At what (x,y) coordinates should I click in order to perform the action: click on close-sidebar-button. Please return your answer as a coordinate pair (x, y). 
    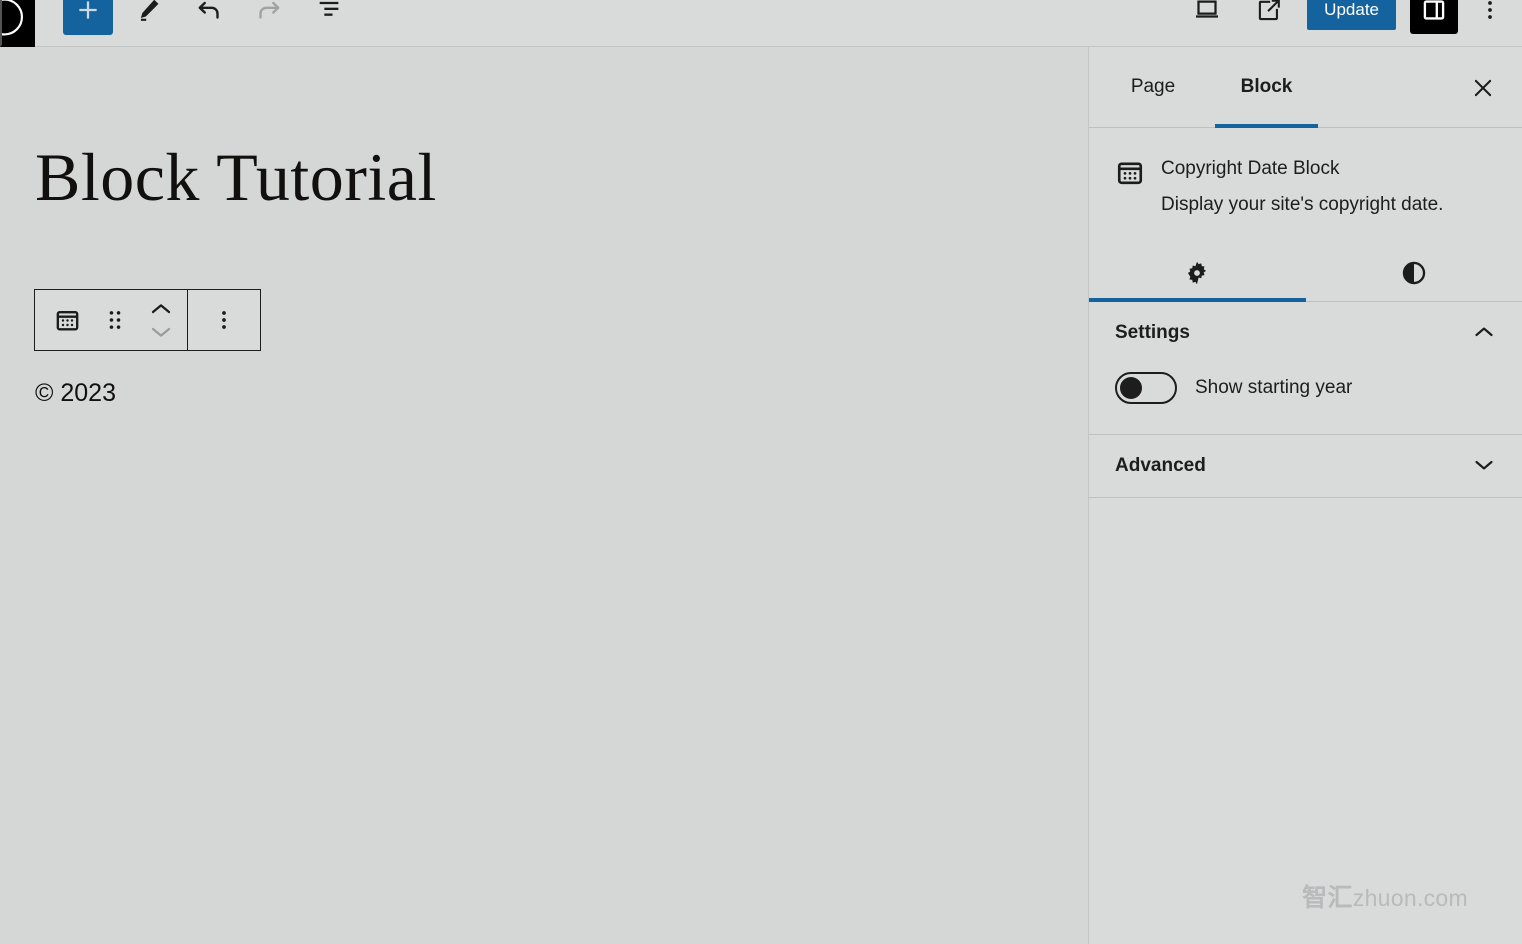
    Looking at the image, I should click on (1483, 88).